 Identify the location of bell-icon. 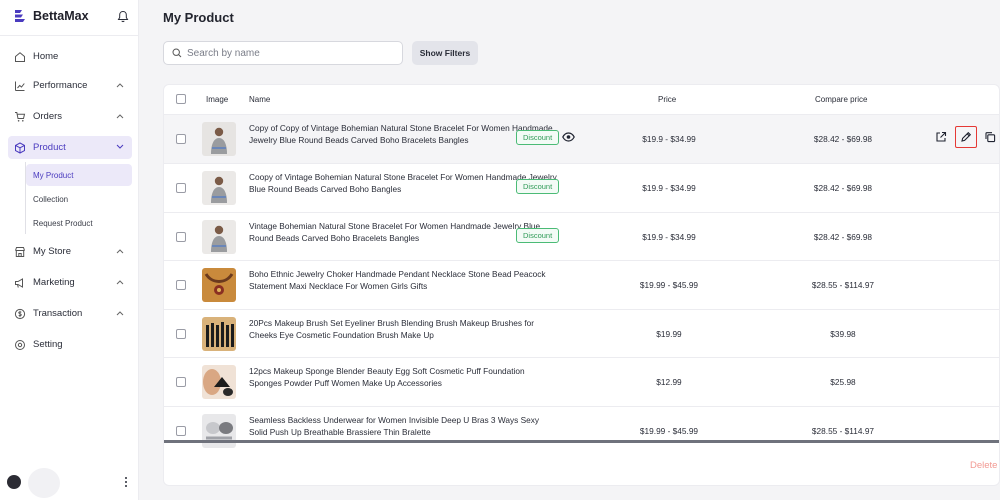
(123, 16).